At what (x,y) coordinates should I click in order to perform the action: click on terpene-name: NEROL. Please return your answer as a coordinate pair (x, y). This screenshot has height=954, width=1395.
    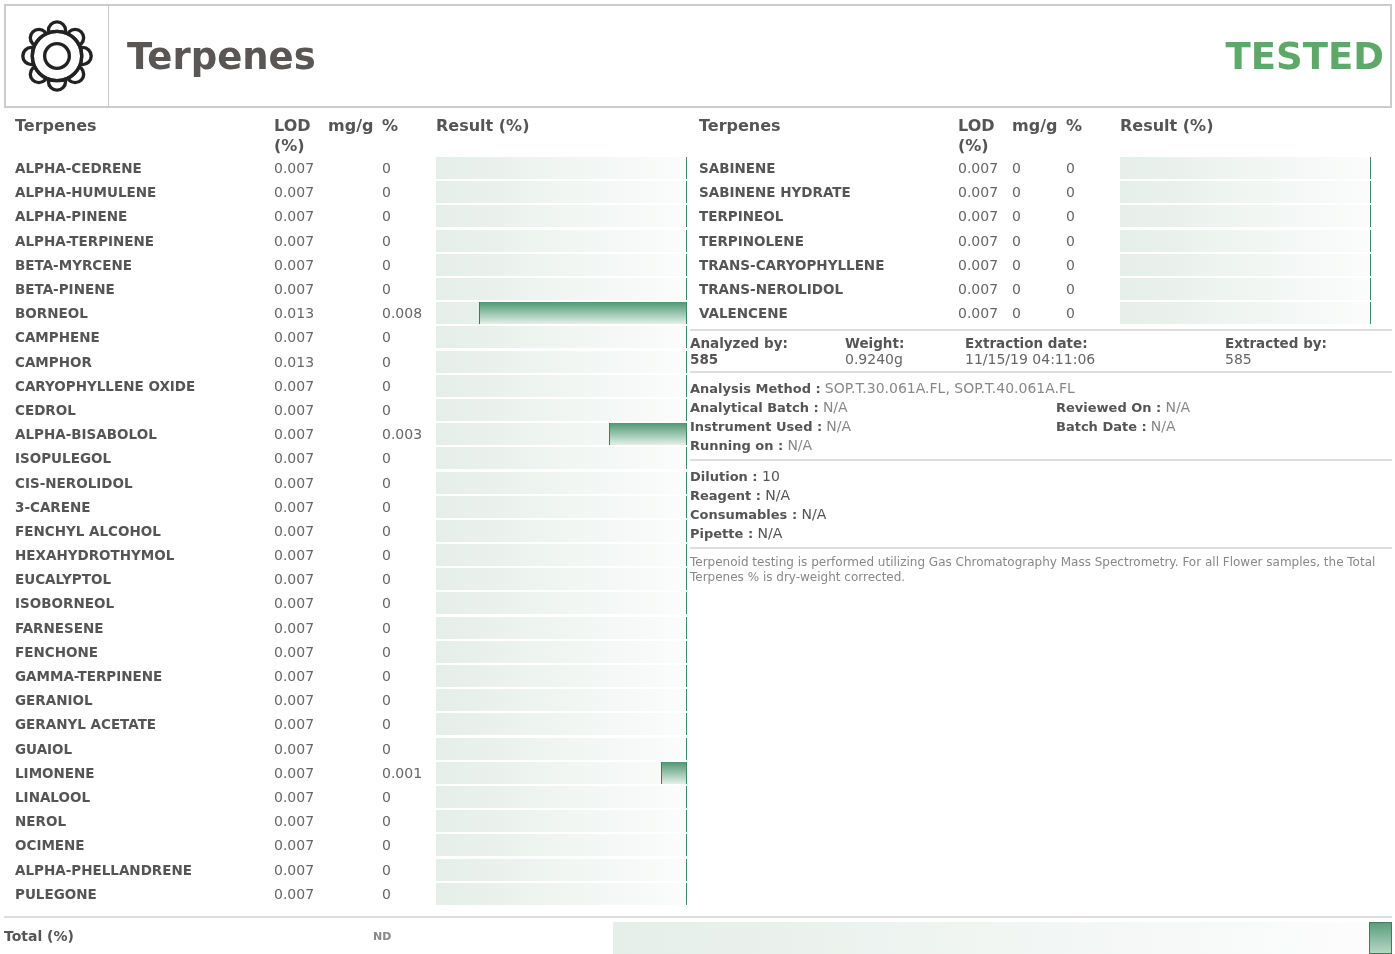
    Looking at the image, I should click on (41, 821).